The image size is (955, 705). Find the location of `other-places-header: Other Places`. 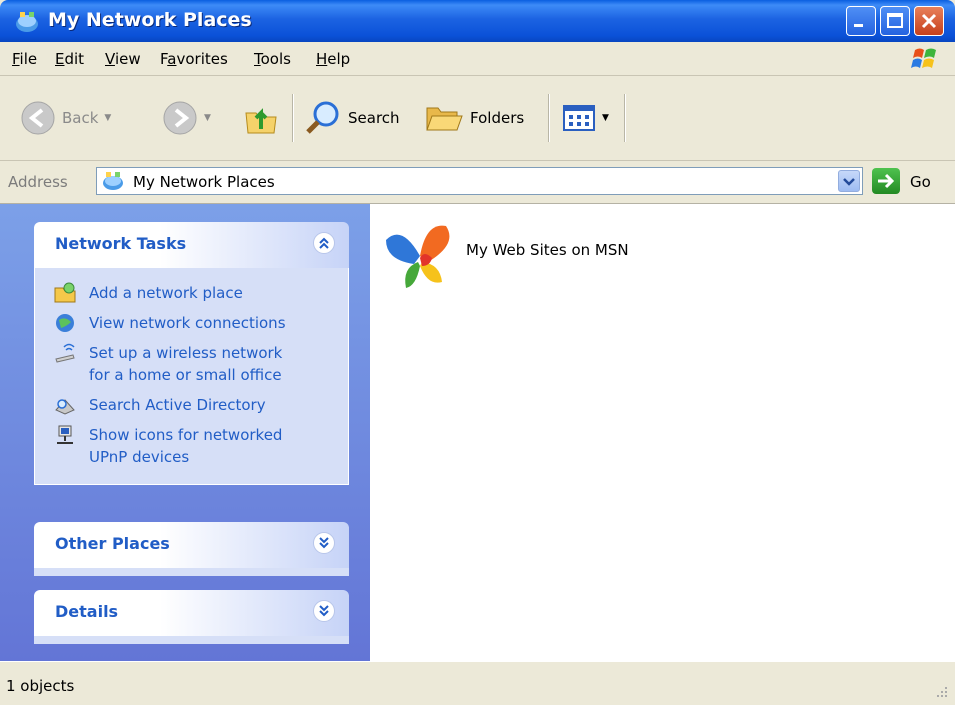

other-places-header: Other Places is located at coordinates (191, 545).